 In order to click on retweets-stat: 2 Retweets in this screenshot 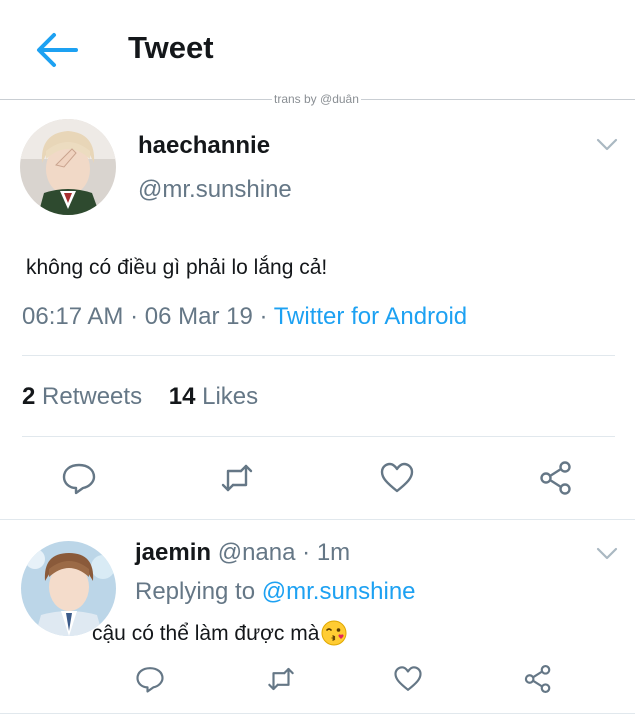, I will do `click(82, 396)`.